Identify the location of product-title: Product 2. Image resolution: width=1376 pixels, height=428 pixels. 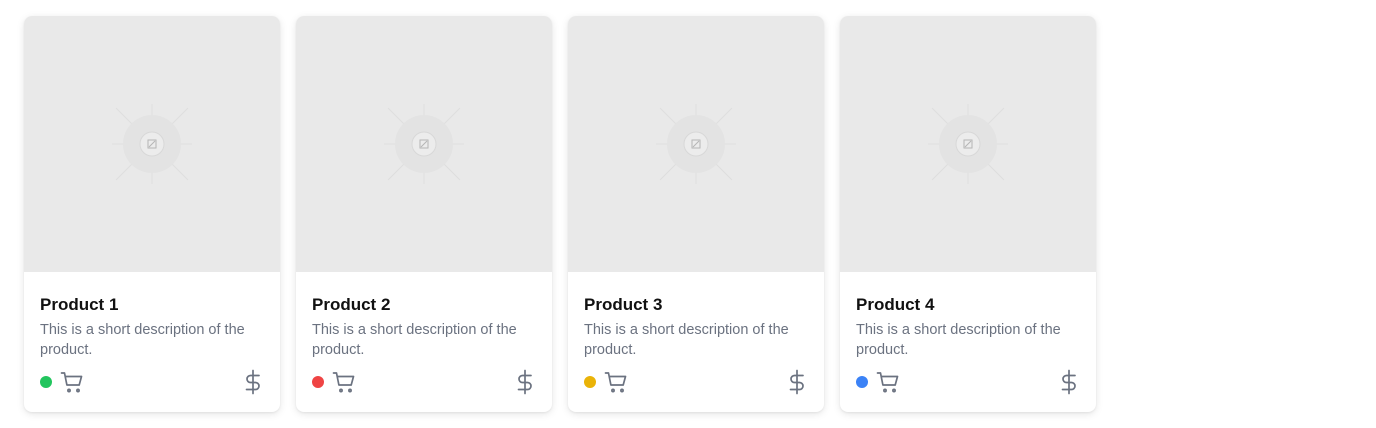
(351, 304).